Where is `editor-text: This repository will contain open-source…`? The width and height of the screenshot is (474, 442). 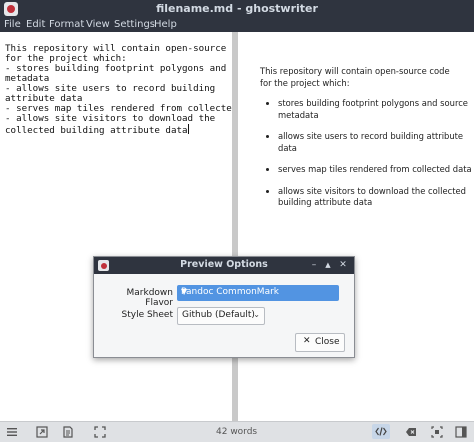
editor-text: This repository will contain open-source… is located at coordinates (135, 89).